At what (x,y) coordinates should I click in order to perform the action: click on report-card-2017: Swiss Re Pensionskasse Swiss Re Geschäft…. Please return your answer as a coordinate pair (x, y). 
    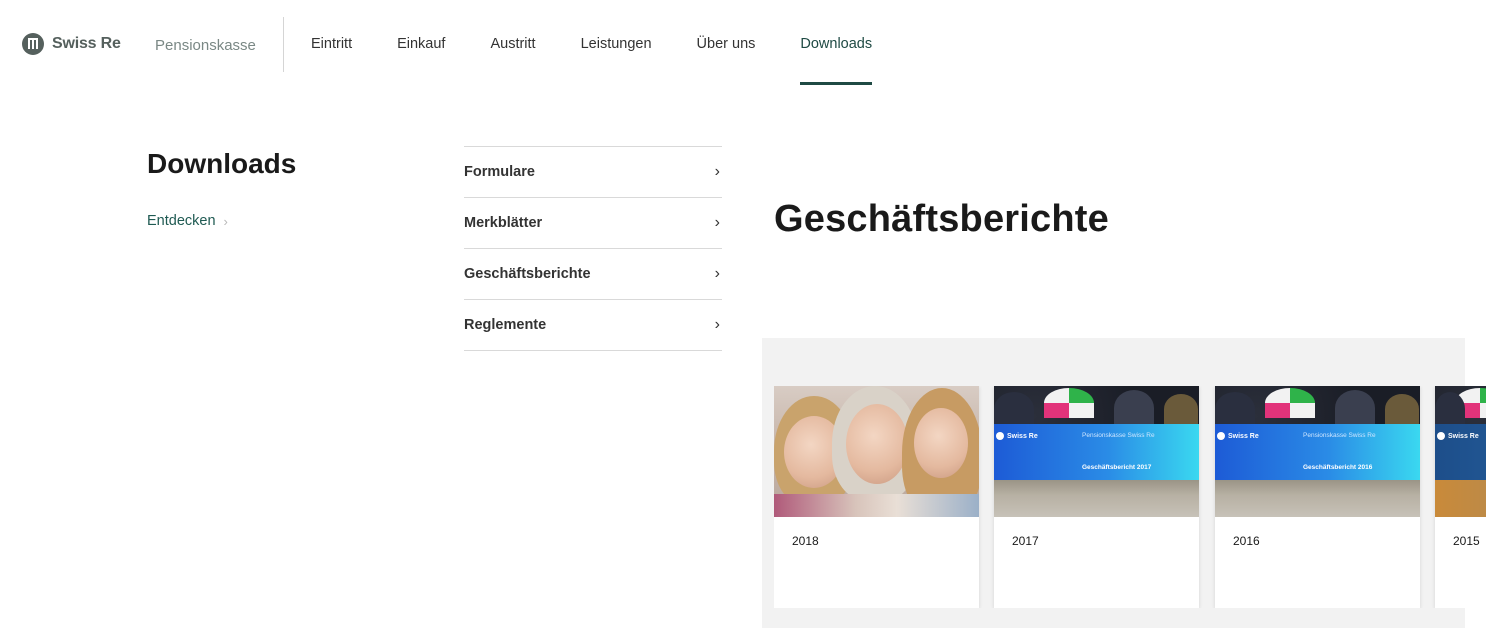
    Looking at the image, I should click on (1096, 497).